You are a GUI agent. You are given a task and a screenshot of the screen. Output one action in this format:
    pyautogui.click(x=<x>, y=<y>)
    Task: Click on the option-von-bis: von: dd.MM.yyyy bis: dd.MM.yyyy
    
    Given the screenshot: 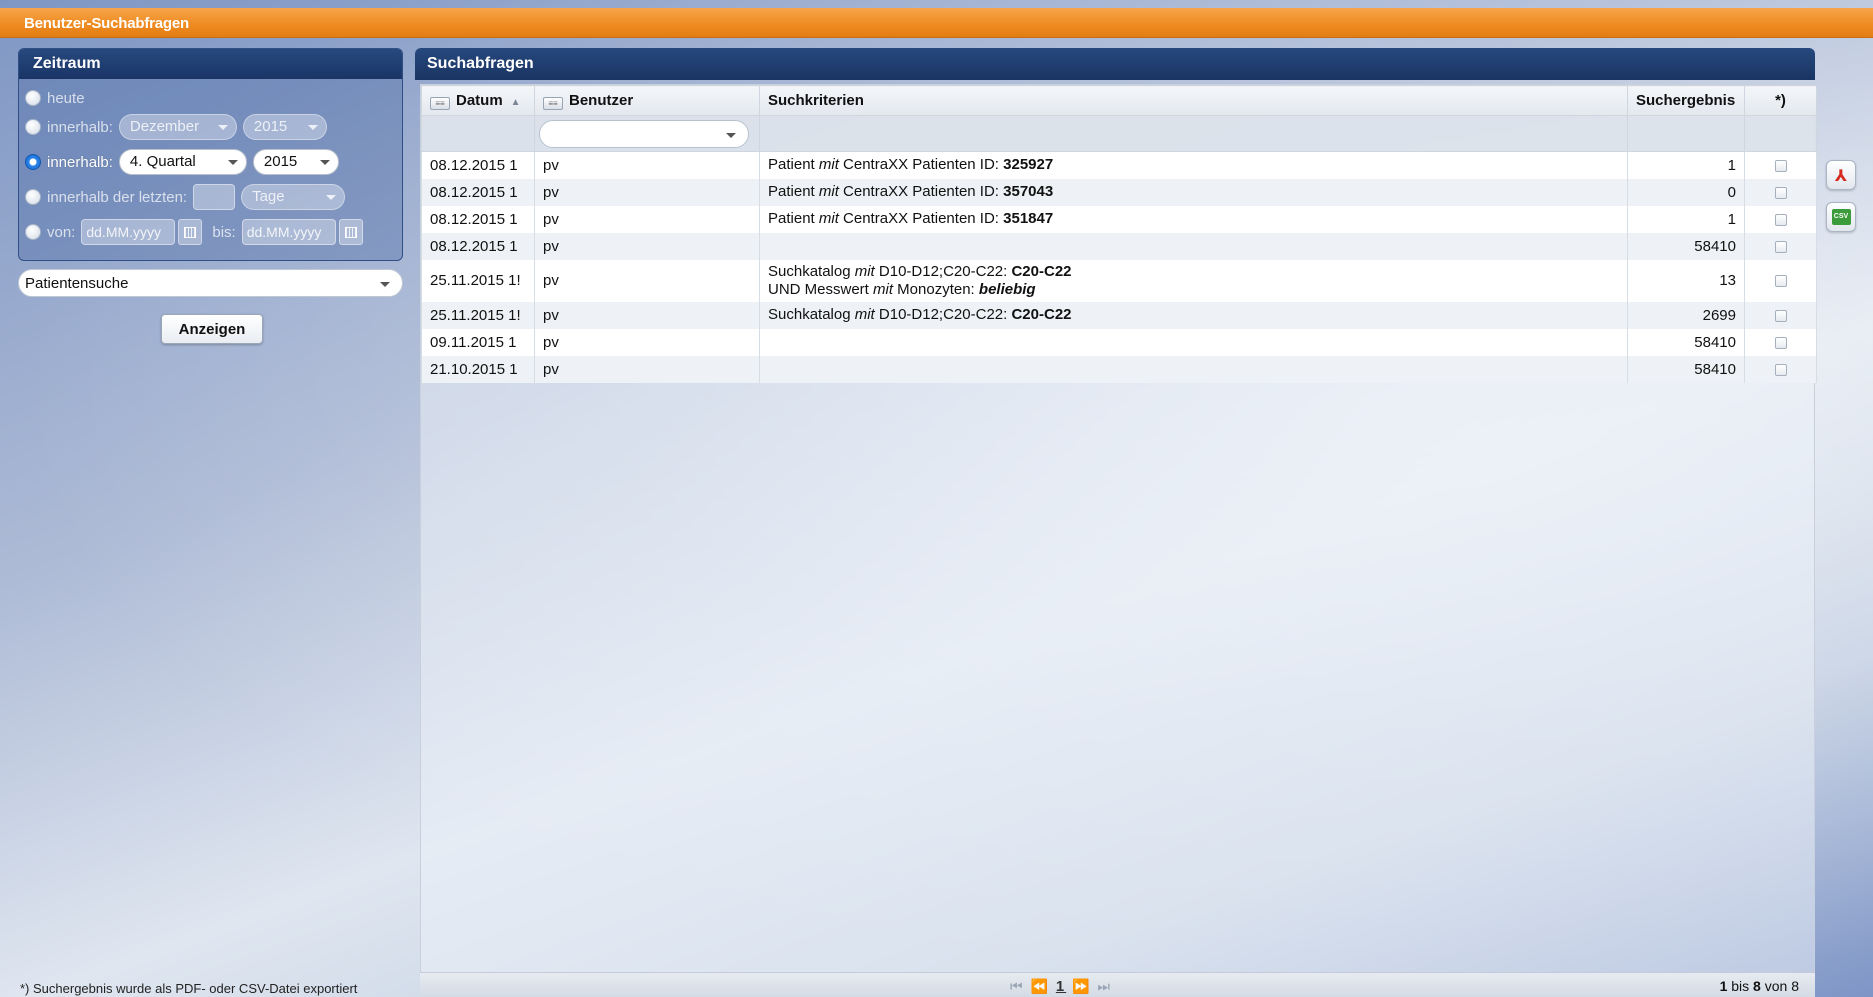 What is the action you would take?
    pyautogui.click(x=194, y=232)
    